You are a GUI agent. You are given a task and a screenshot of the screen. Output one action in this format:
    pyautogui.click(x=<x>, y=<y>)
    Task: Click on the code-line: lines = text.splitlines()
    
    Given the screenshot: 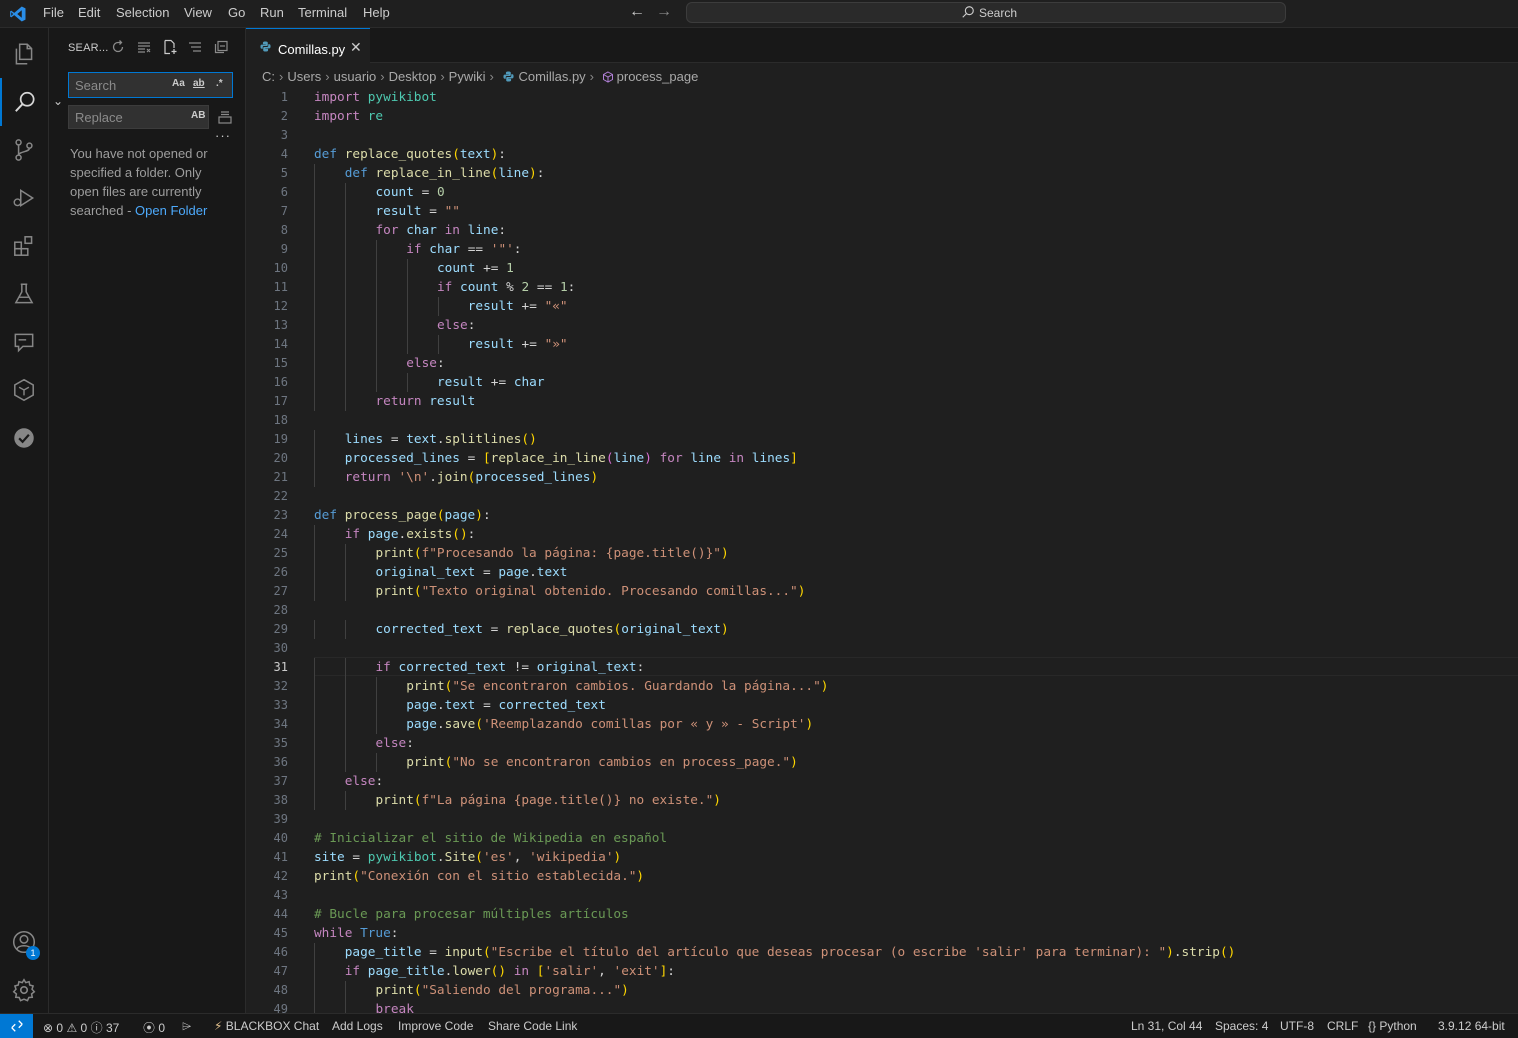 What is the action you would take?
    pyautogui.click(x=774, y=439)
    